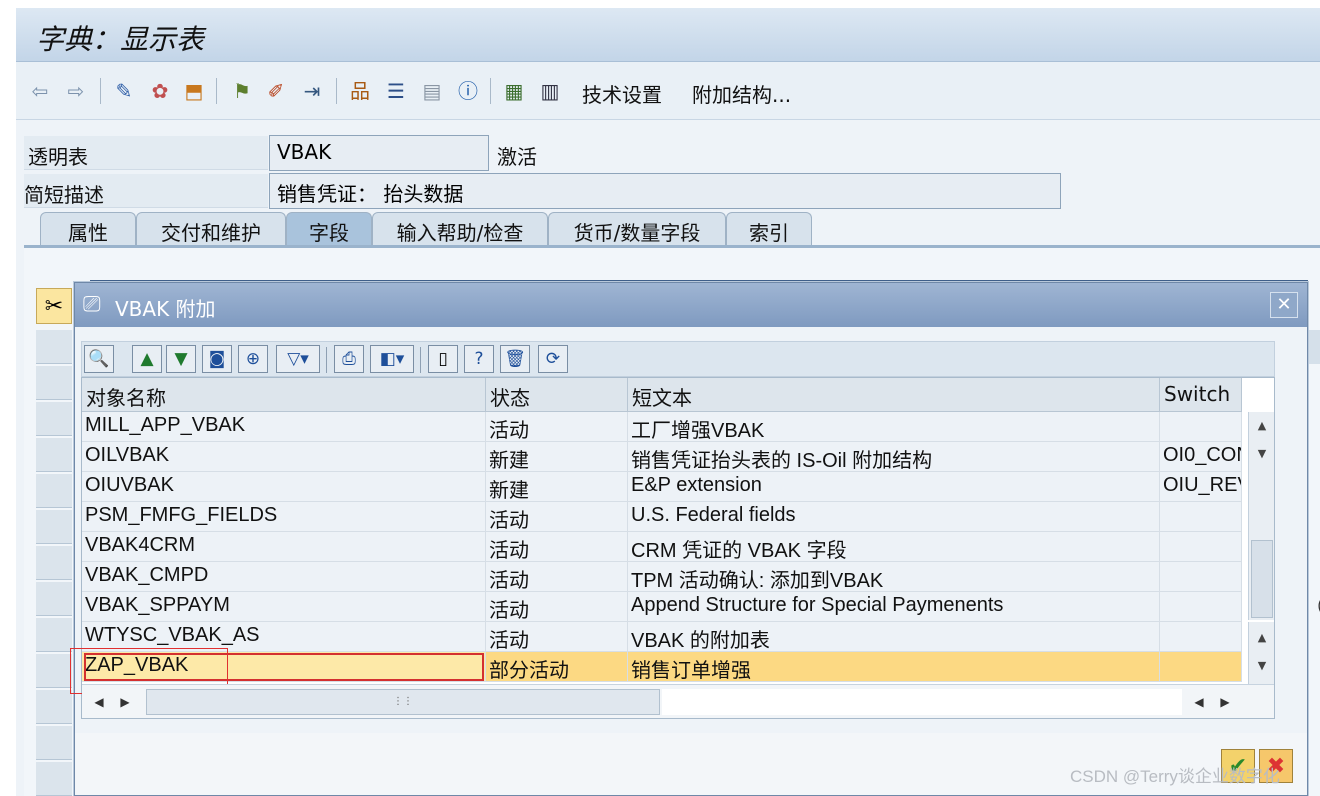 Image resolution: width=1320 pixels, height=796 pixels. Describe the element at coordinates (125, 702) in the screenshot. I see `scroll-right-icon: ▶` at that location.